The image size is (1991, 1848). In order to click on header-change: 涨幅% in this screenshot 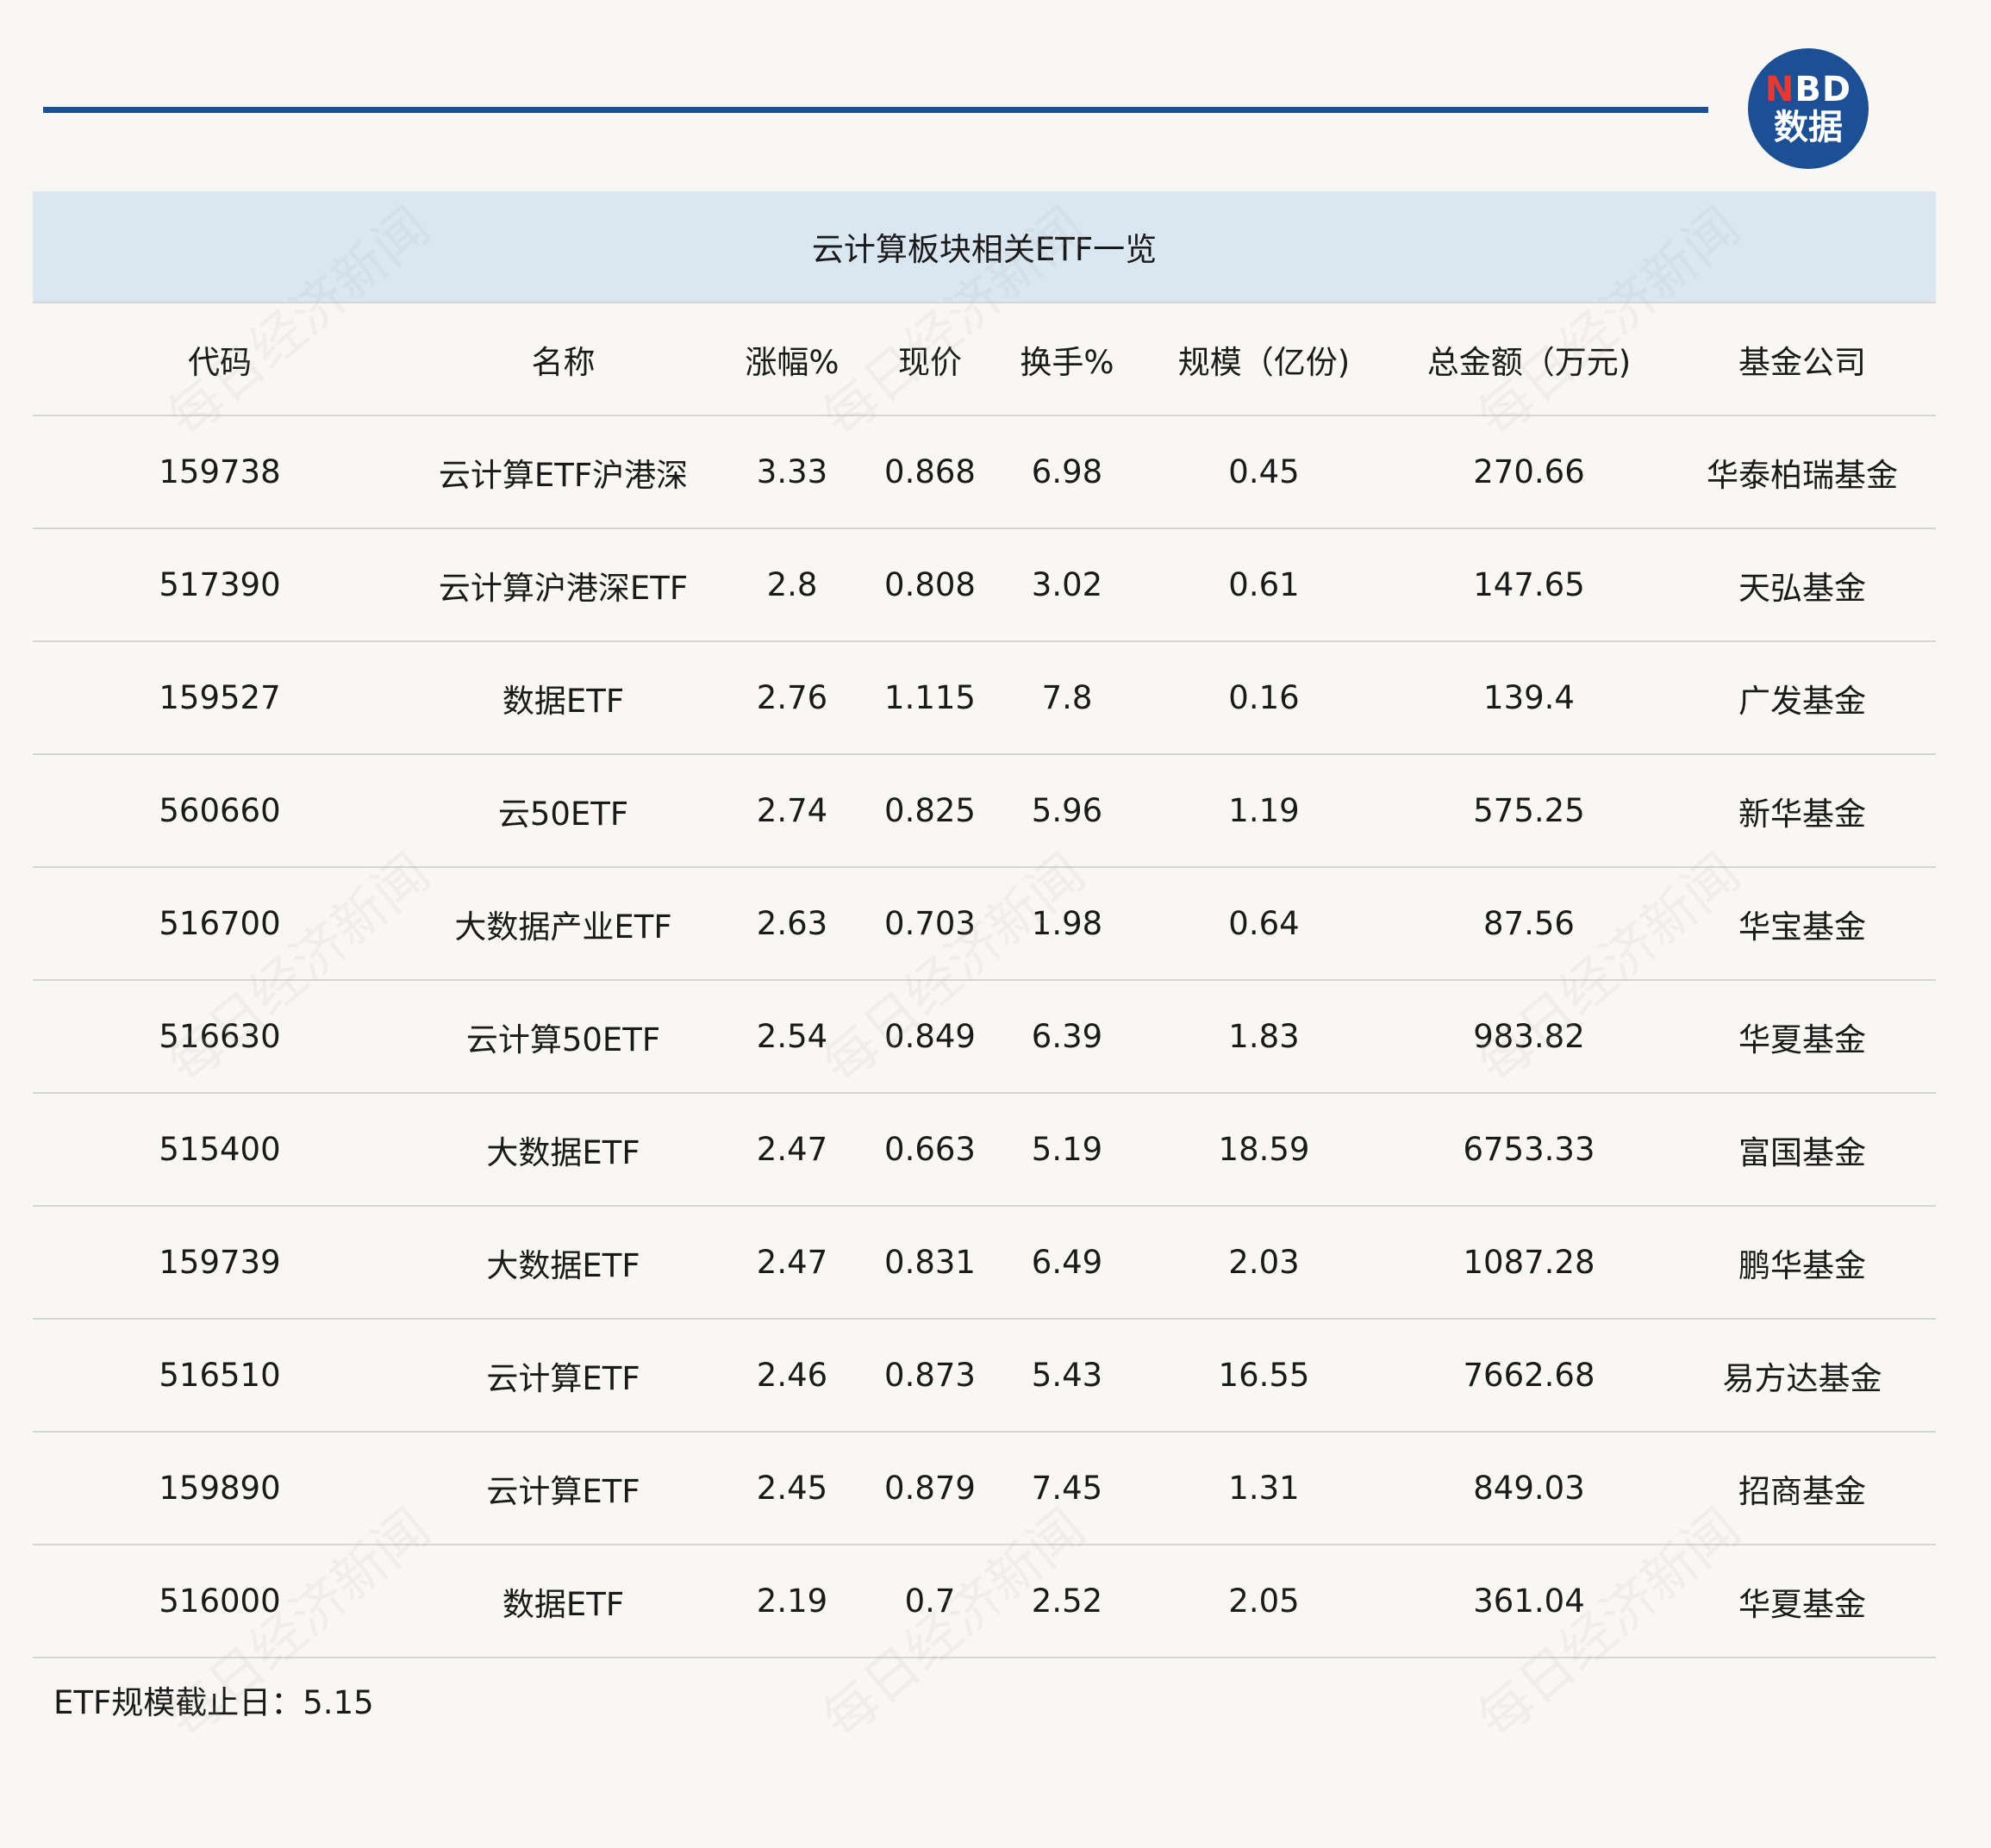, I will do `click(792, 358)`.